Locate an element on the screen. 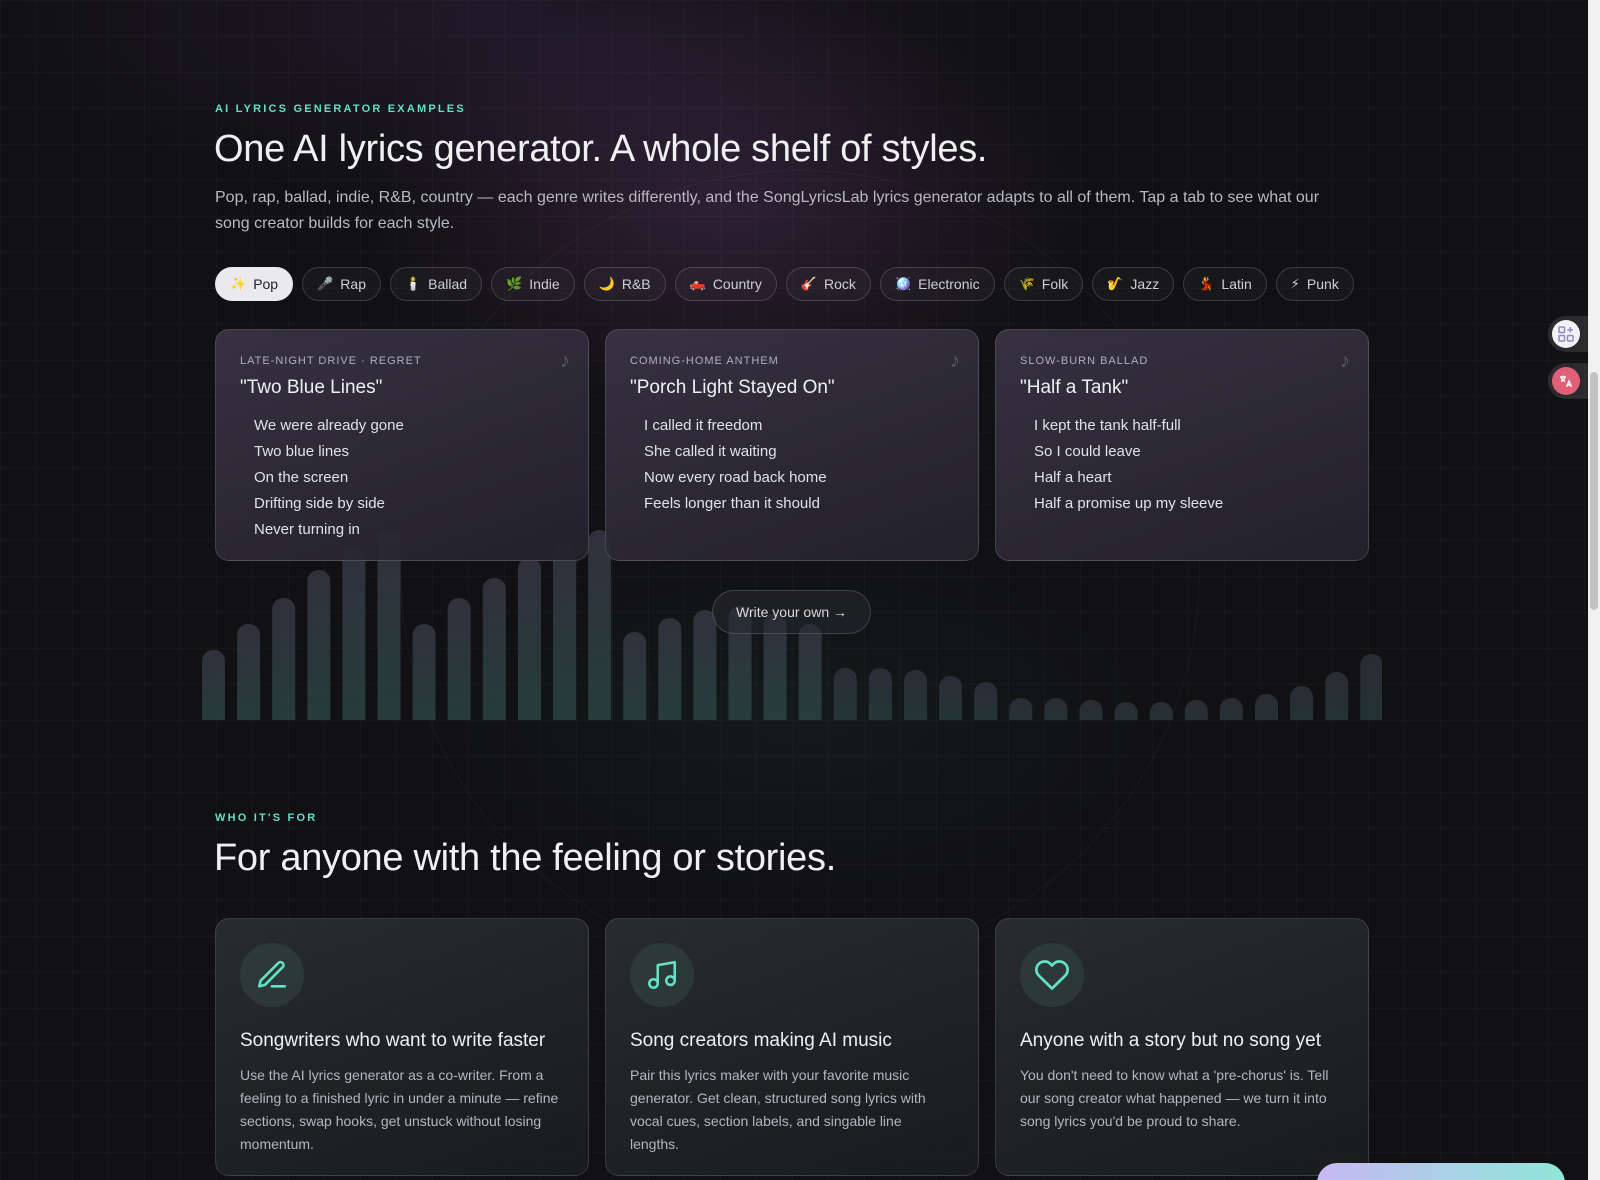 This screenshot has width=1600, height=1180. tab-label: Ballad is located at coordinates (448, 284).